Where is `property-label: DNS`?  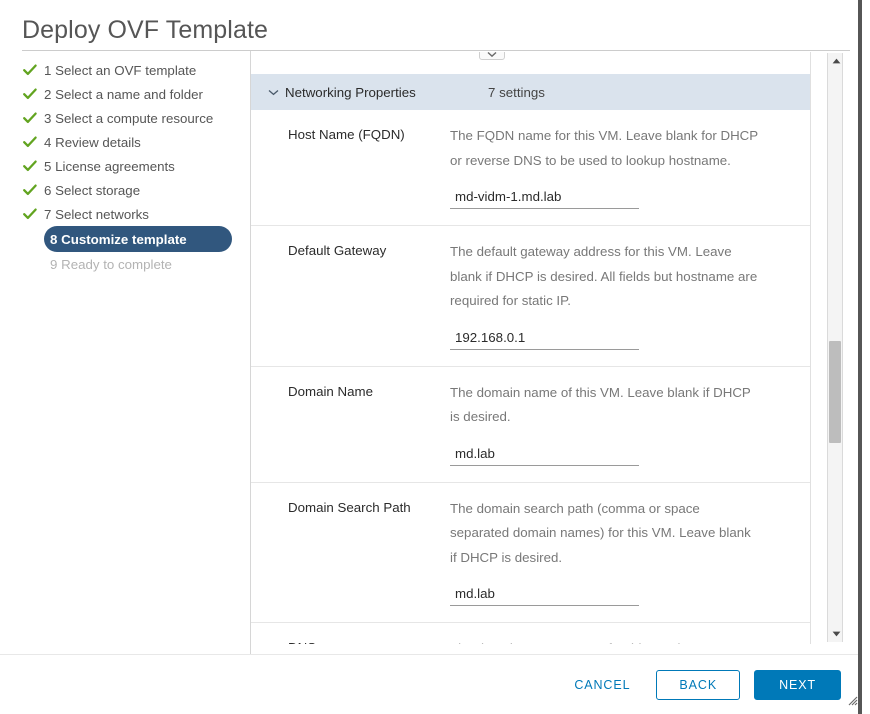
property-label: DNS is located at coordinates (350, 640).